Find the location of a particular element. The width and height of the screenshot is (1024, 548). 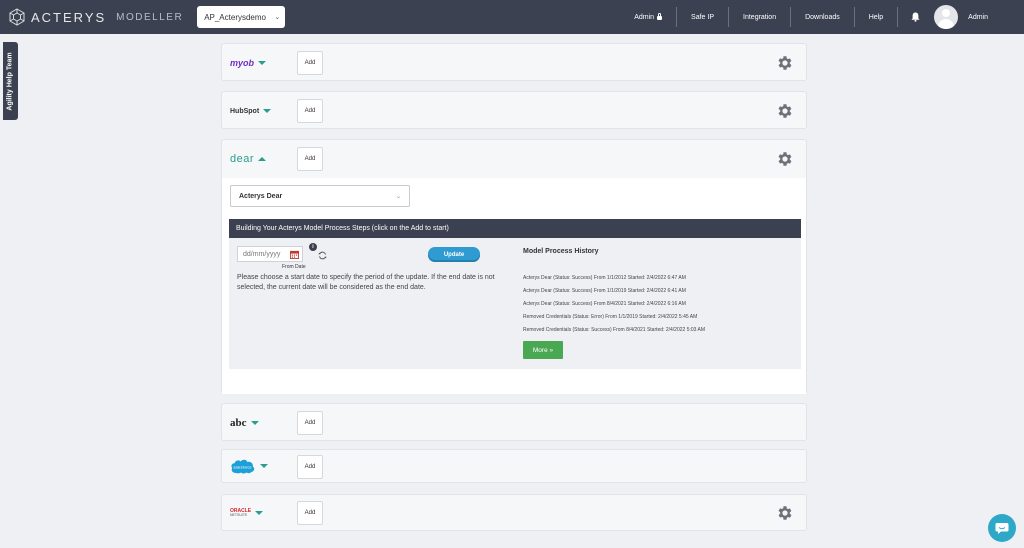

add-button-hubspot: Add is located at coordinates (310, 111).